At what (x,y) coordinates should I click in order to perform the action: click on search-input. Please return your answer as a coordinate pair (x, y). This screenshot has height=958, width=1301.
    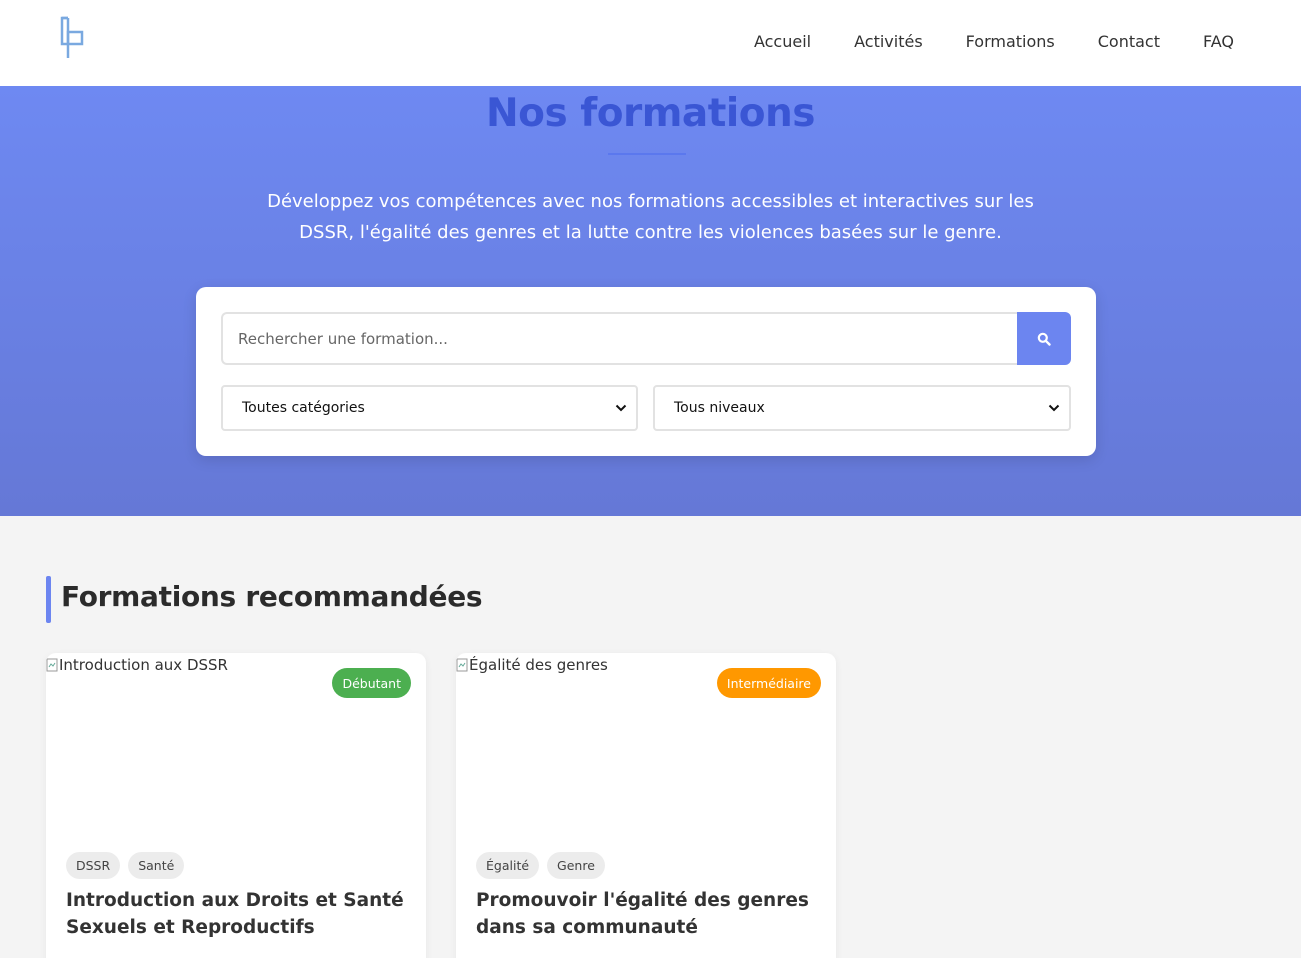
    Looking at the image, I should click on (619, 338).